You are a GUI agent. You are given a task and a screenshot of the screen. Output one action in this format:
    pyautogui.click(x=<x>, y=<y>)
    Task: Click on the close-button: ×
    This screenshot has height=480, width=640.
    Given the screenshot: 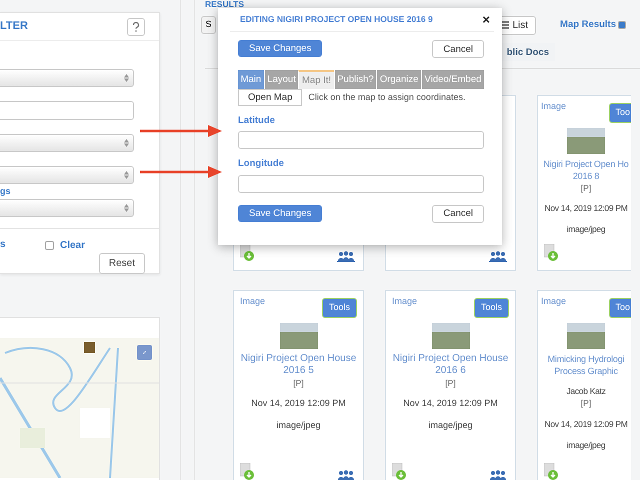 What is the action you would take?
    pyautogui.click(x=486, y=19)
    